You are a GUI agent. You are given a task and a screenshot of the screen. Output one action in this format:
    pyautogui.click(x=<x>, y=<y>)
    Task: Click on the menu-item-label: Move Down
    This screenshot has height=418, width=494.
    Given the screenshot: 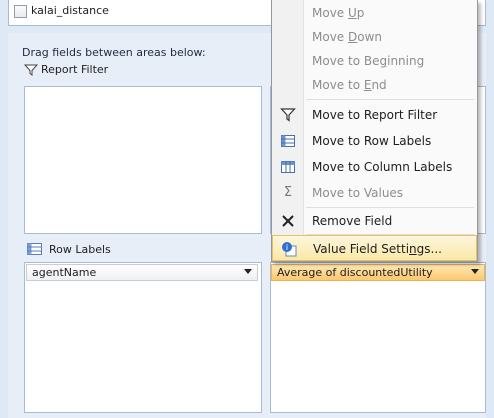 What is the action you would take?
    pyautogui.click(x=347, y=37)
    